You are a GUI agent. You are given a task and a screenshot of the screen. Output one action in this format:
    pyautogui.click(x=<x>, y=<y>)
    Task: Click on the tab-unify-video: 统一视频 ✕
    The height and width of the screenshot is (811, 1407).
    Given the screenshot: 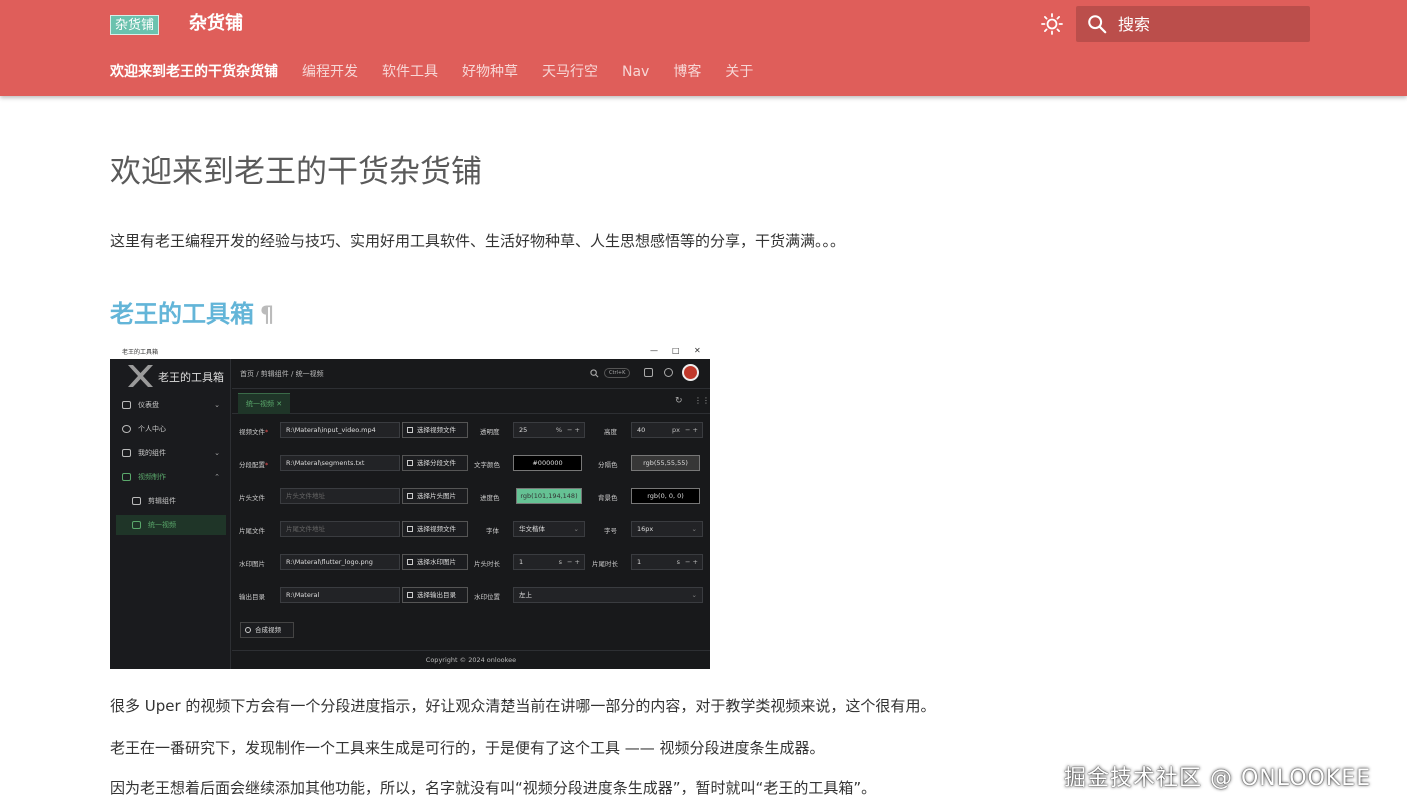 What is the action you would take?
    pyautogui.click(x=264, y=403)
    